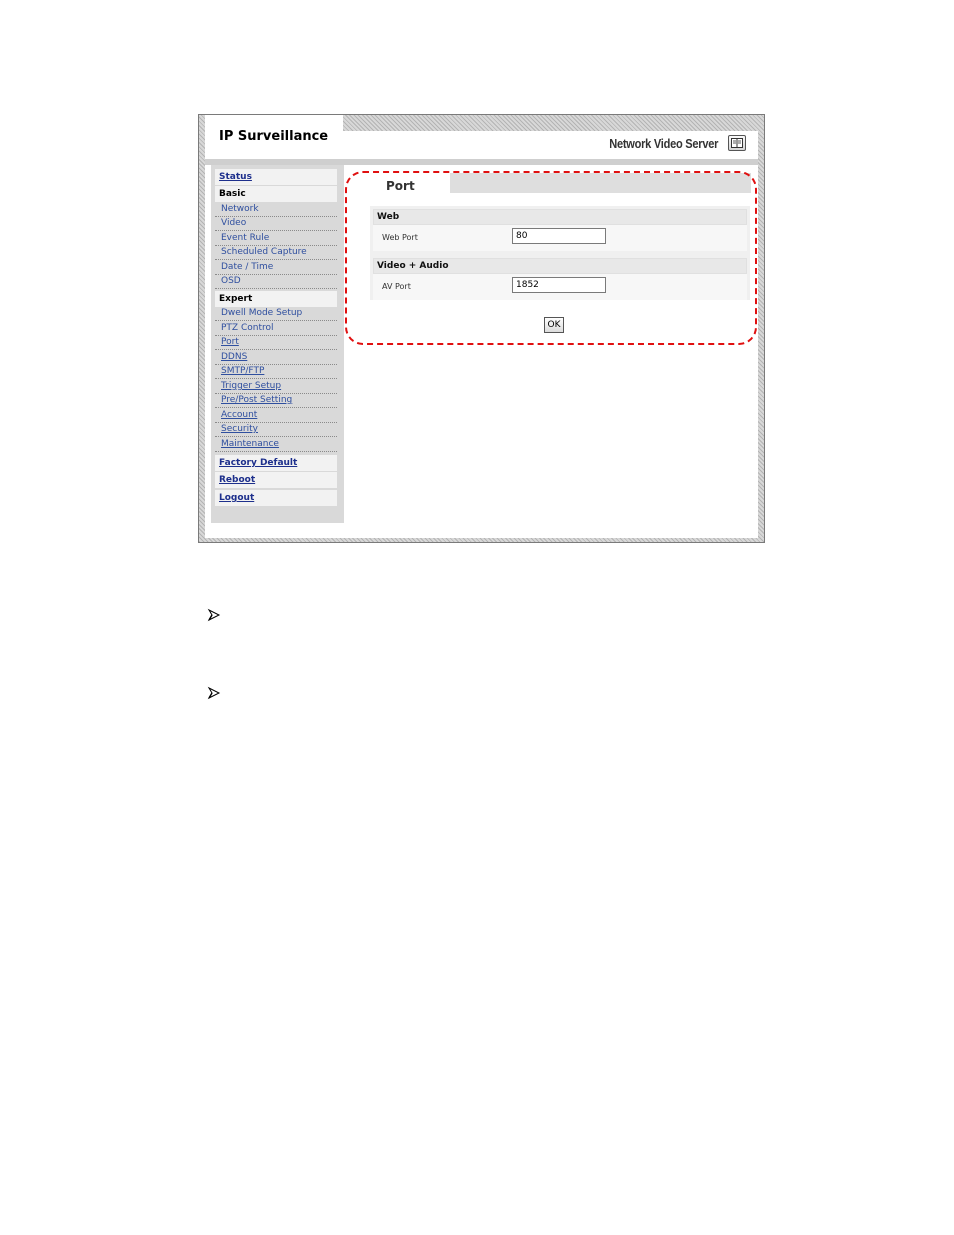 This screenshot has height=1235, width=954. Describe the element at coordinates (663, 143) in the screenshot. I see `product-name: Network Video Server` at that location.